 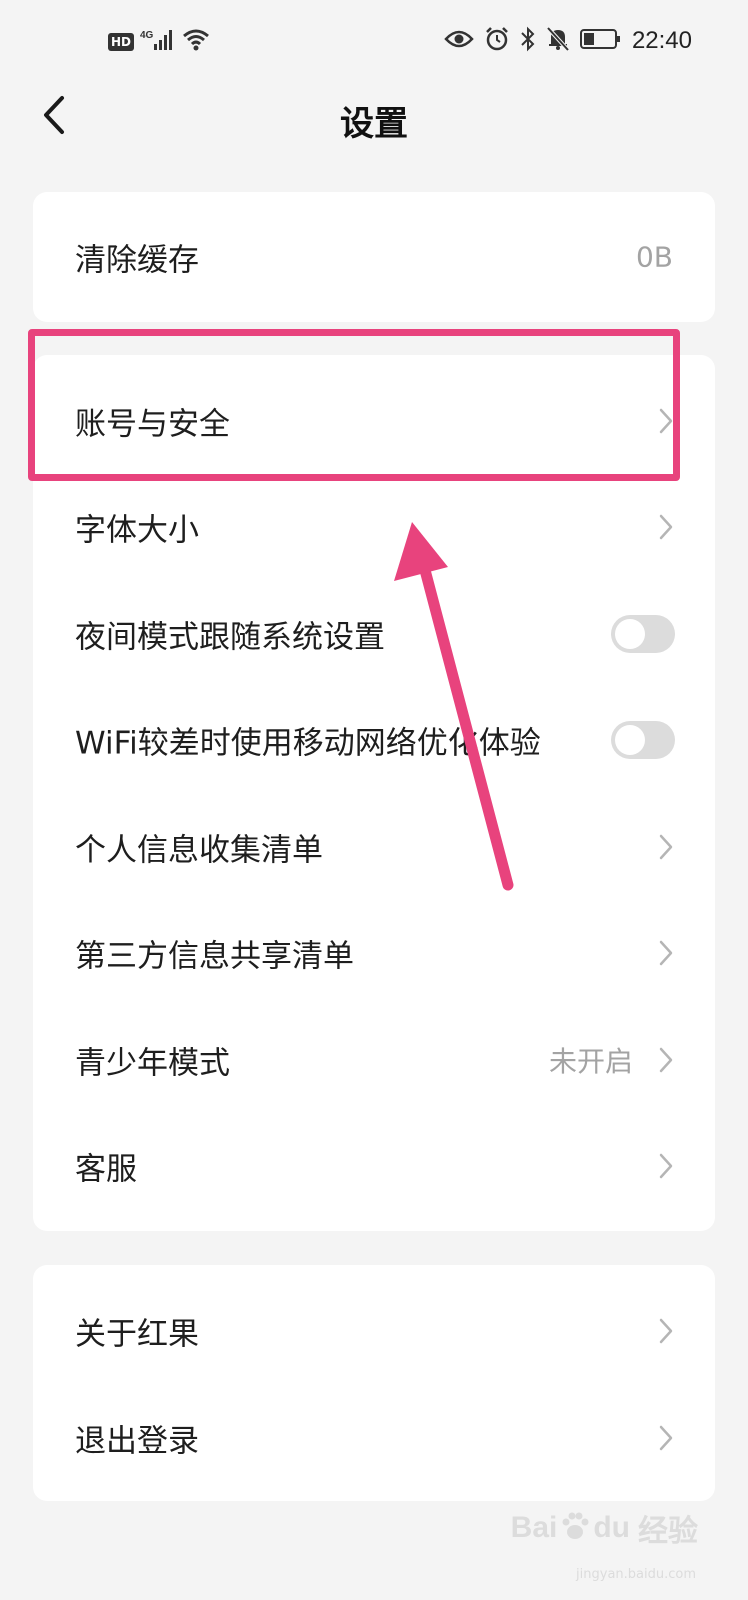 What do you see at coordinates (636, 1574) in the screenshot?
I see `watermark-url: jingyan.baidu.com` at bounding box center [636, 1574].